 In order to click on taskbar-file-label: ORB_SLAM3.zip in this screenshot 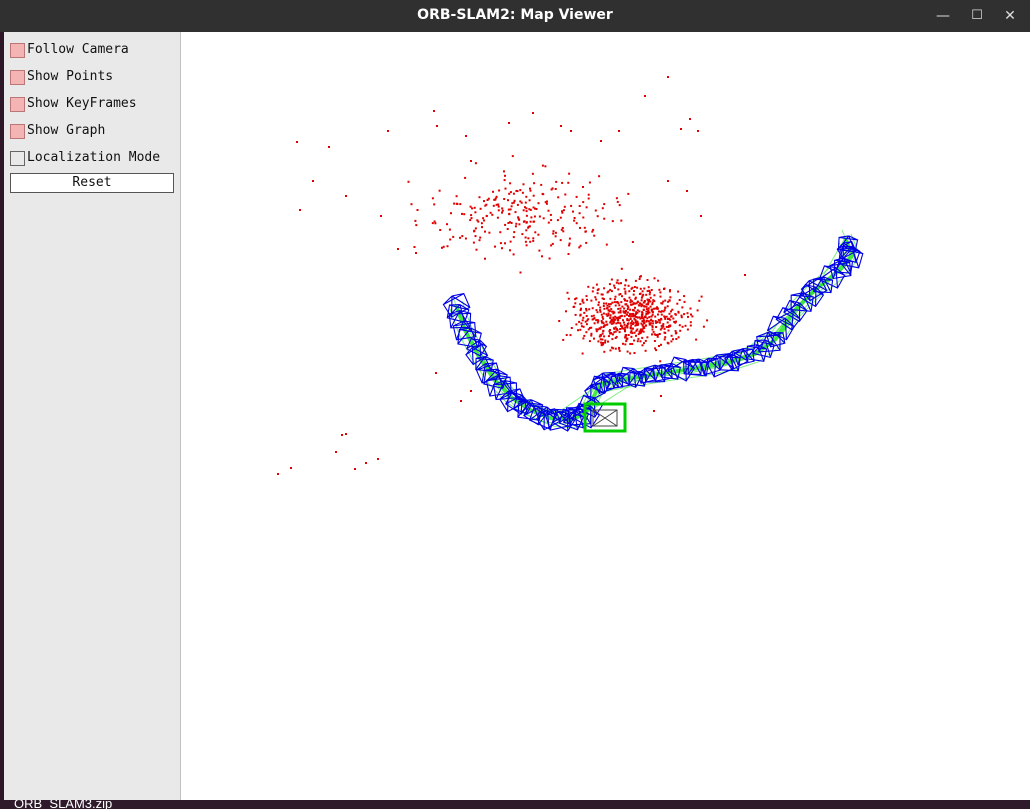, I will do `click(63, 804)`.